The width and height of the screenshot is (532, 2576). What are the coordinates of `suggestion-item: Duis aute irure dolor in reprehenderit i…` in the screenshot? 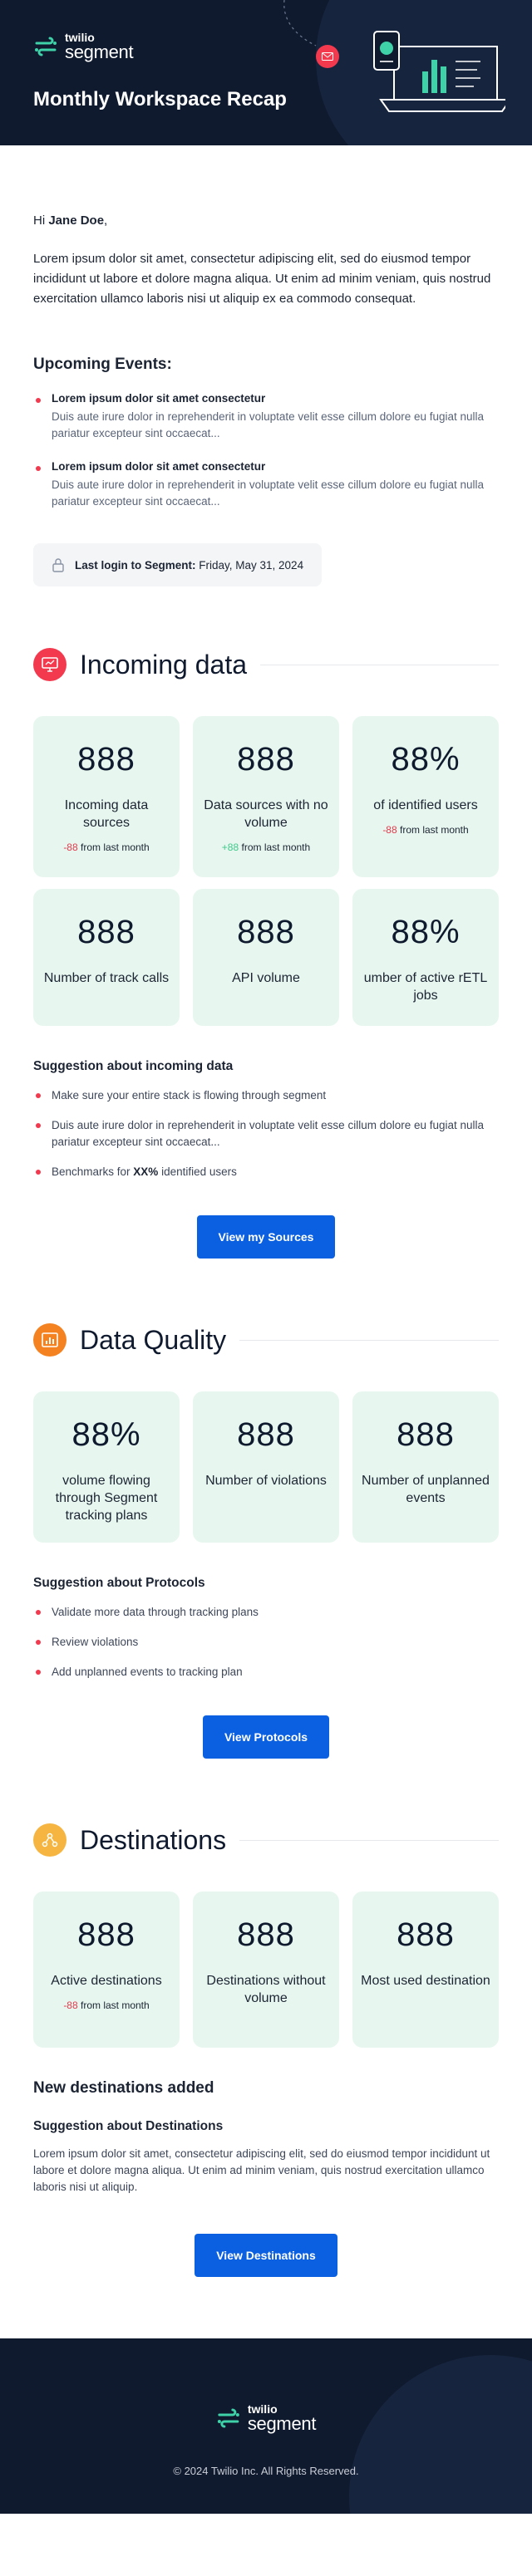 It's located at (266, 1134).